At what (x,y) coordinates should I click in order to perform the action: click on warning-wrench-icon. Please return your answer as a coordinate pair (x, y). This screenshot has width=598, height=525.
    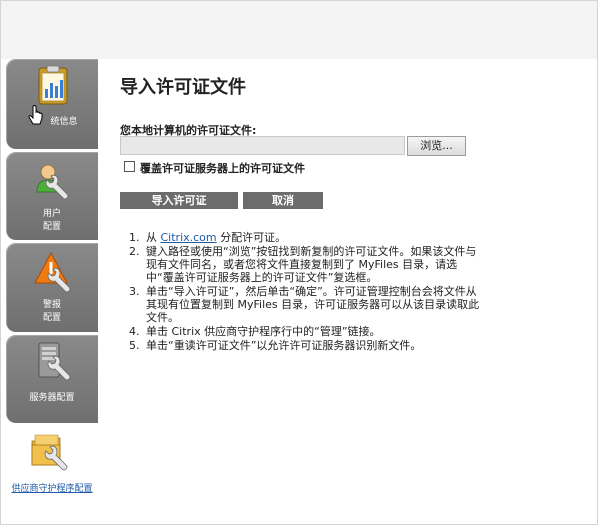
    Looking at the image, I should click on (52, 272).